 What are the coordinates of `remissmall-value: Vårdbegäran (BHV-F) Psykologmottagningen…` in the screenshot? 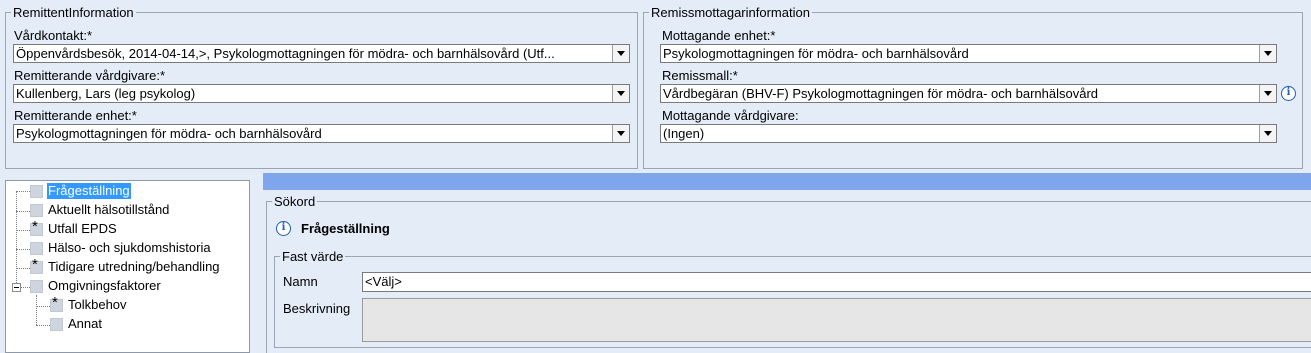 It's located at (881, 93).